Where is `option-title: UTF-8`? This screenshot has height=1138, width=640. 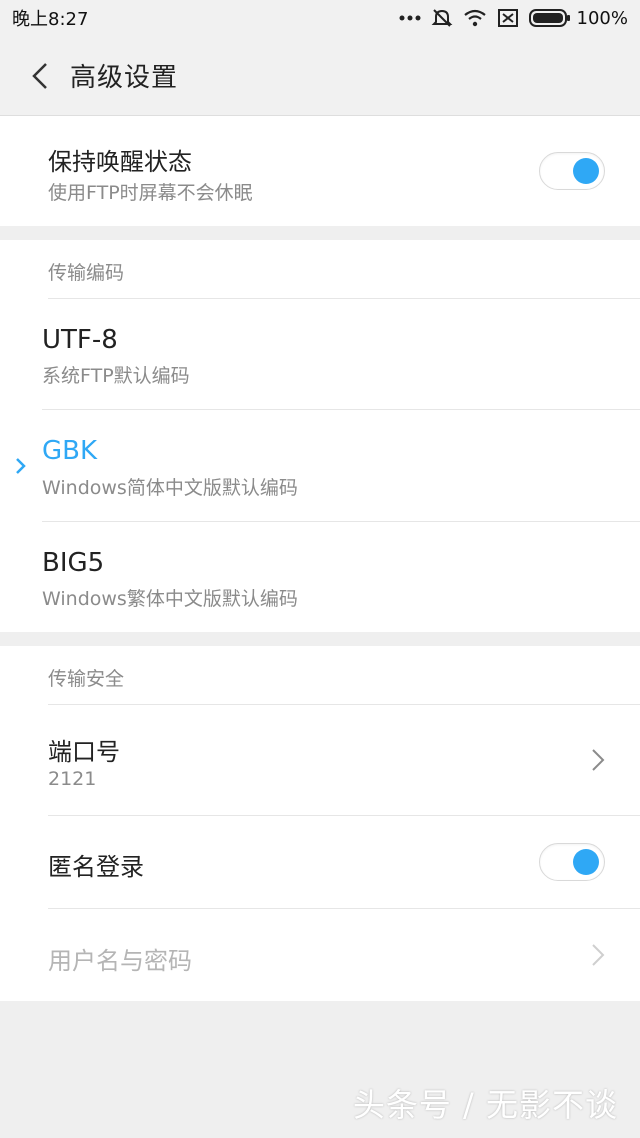 option-title: UTF-8 is located at coordinates (80, 340).